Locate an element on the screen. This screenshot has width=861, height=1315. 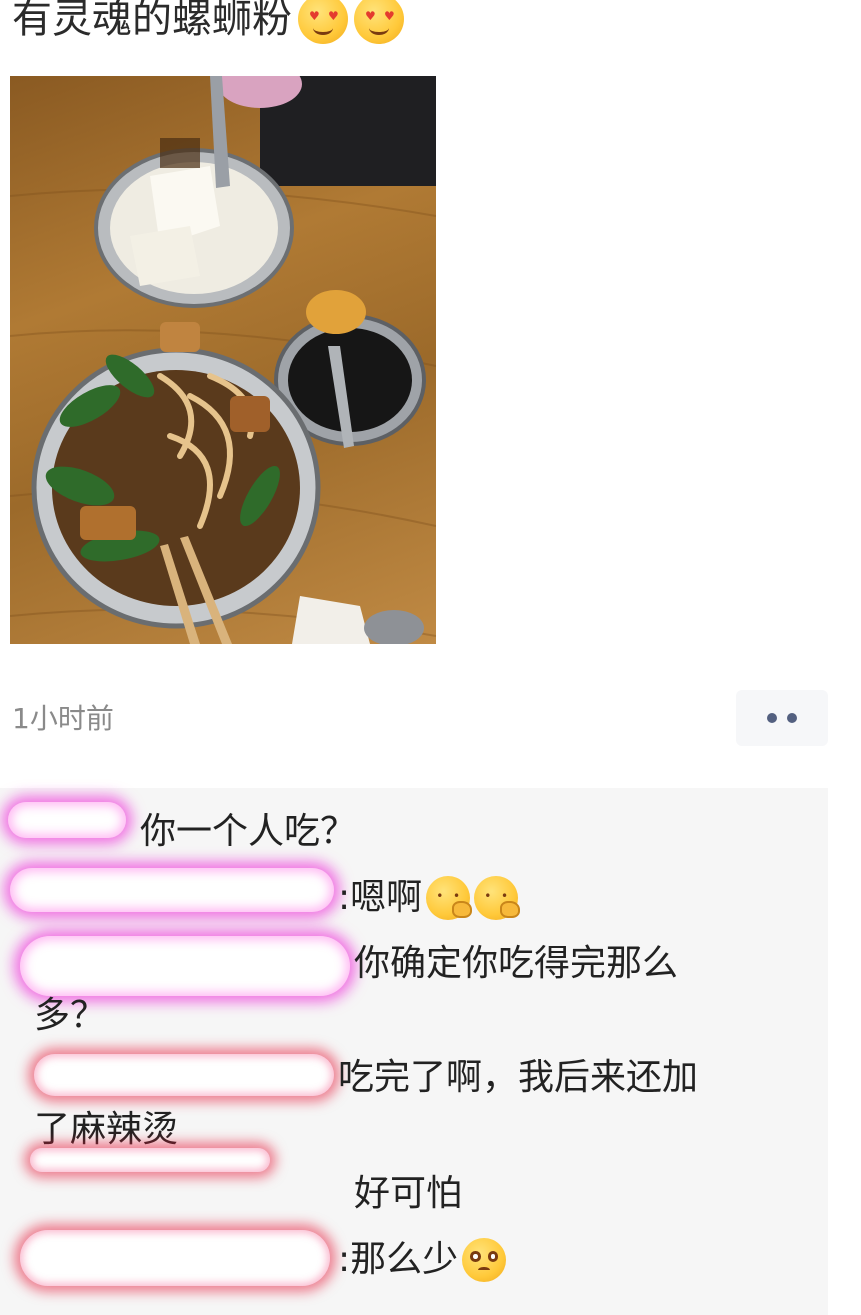
comment-text: 吃完了啊，我后来还加 is located at coordinates (518, 1077).